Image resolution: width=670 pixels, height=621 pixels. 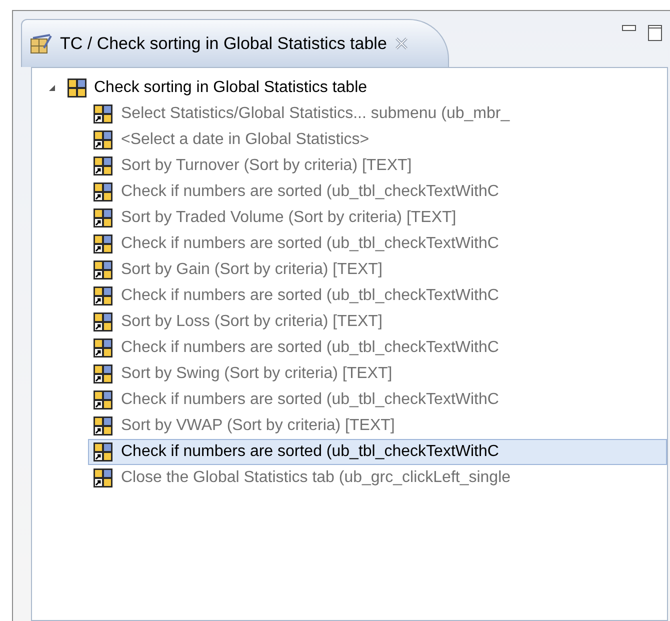 I want to click on tree-item: Sort by Gain (Sort by criteria) [TEXT], so click(x=377, y=270).